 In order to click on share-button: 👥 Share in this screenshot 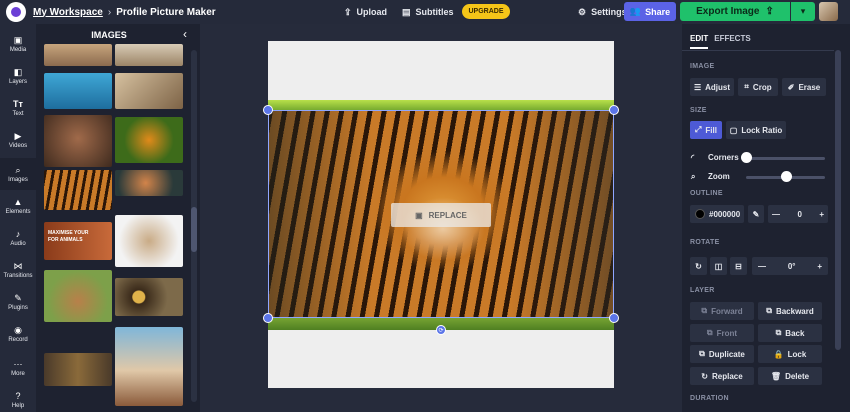, I will do `click(650, 11)`.